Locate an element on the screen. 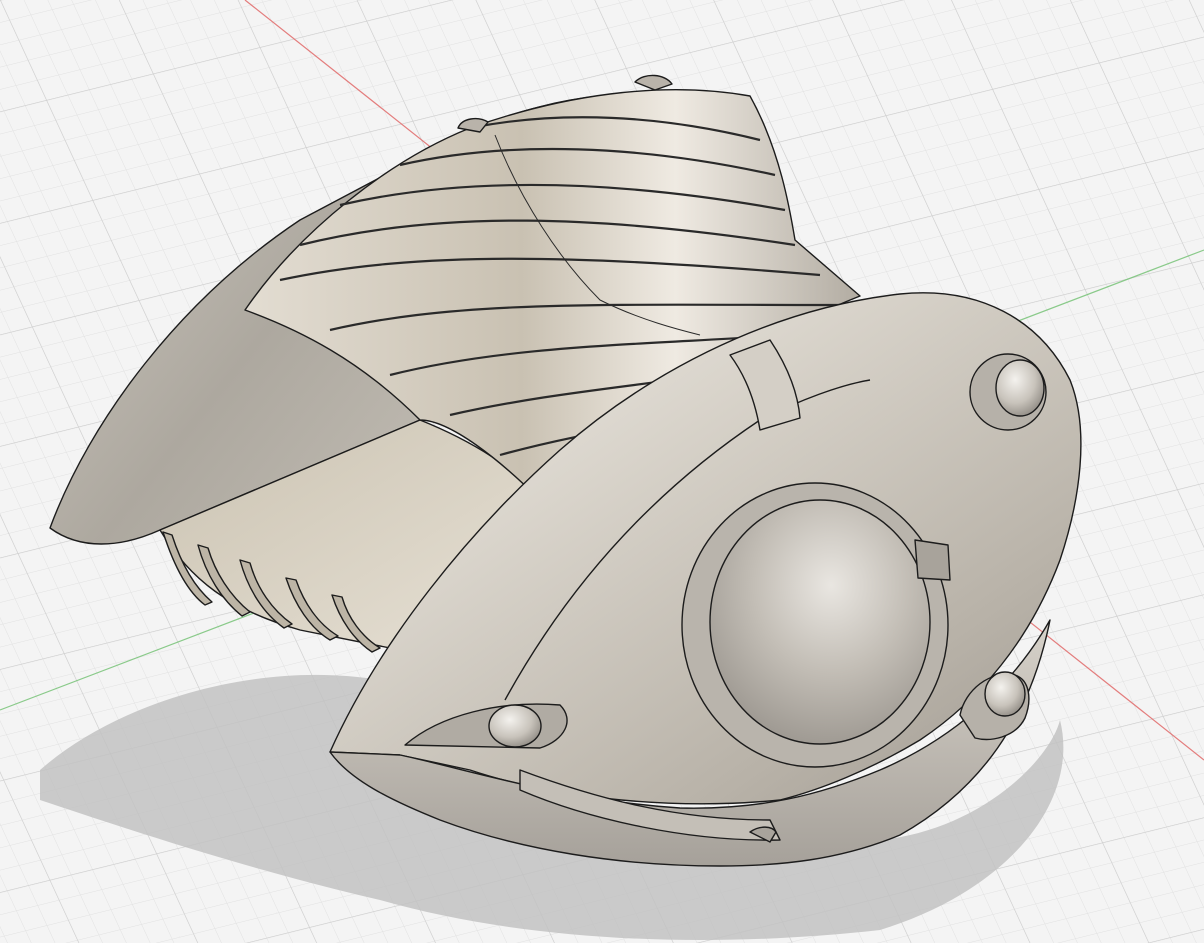 The image size is (1204, 943). front-sphere is located at coordinates (515, 726).